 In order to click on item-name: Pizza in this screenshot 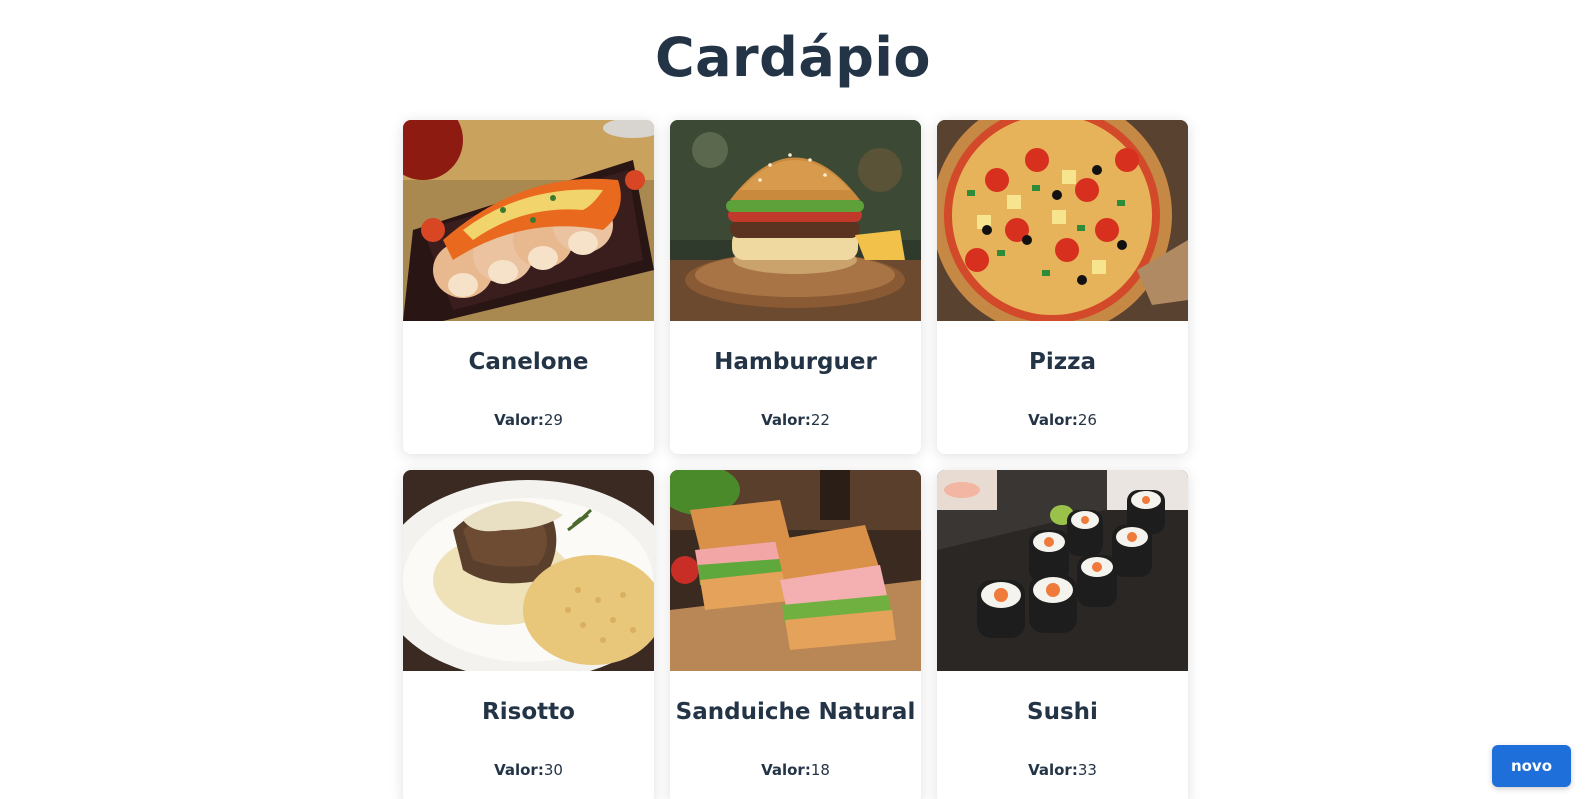, I will do `click(1062, 362)`.